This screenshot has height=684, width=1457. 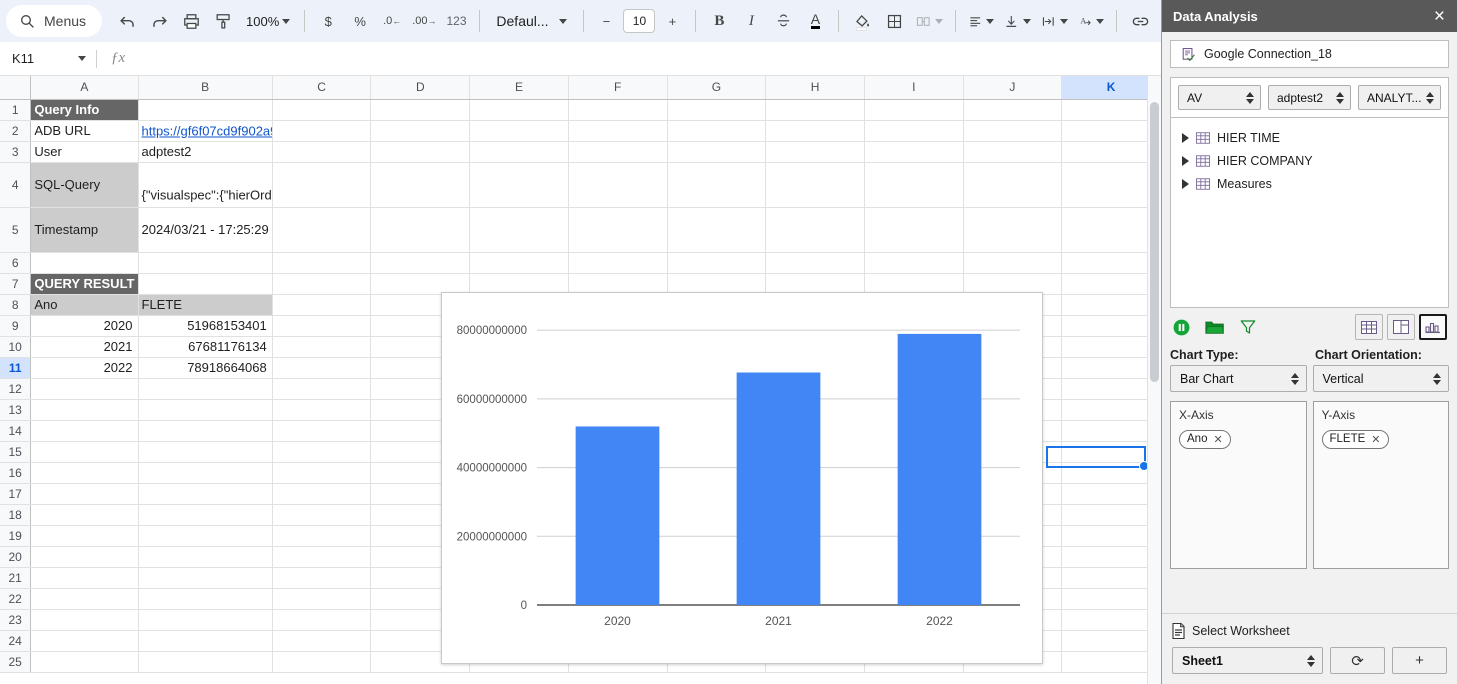 I want to click on cell-A3: User, so click(x=84, y=152).